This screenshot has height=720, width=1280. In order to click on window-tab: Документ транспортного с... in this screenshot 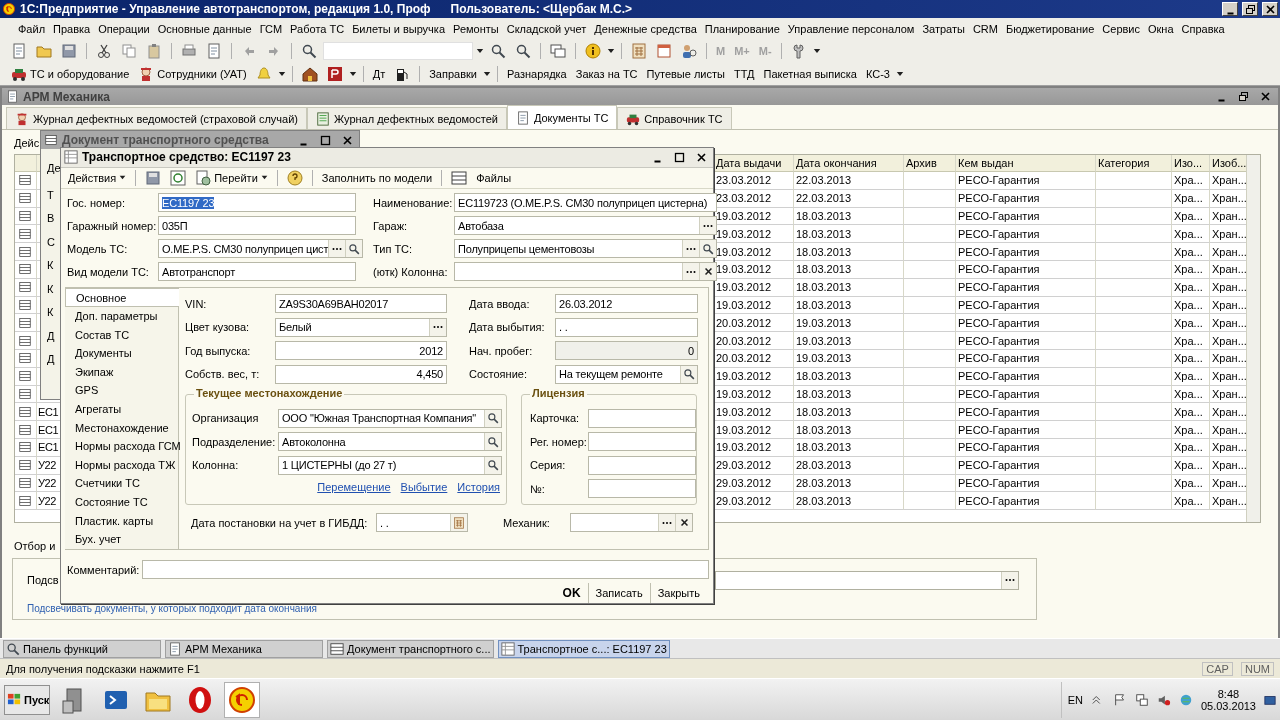, I will do `click(410, 648)`.